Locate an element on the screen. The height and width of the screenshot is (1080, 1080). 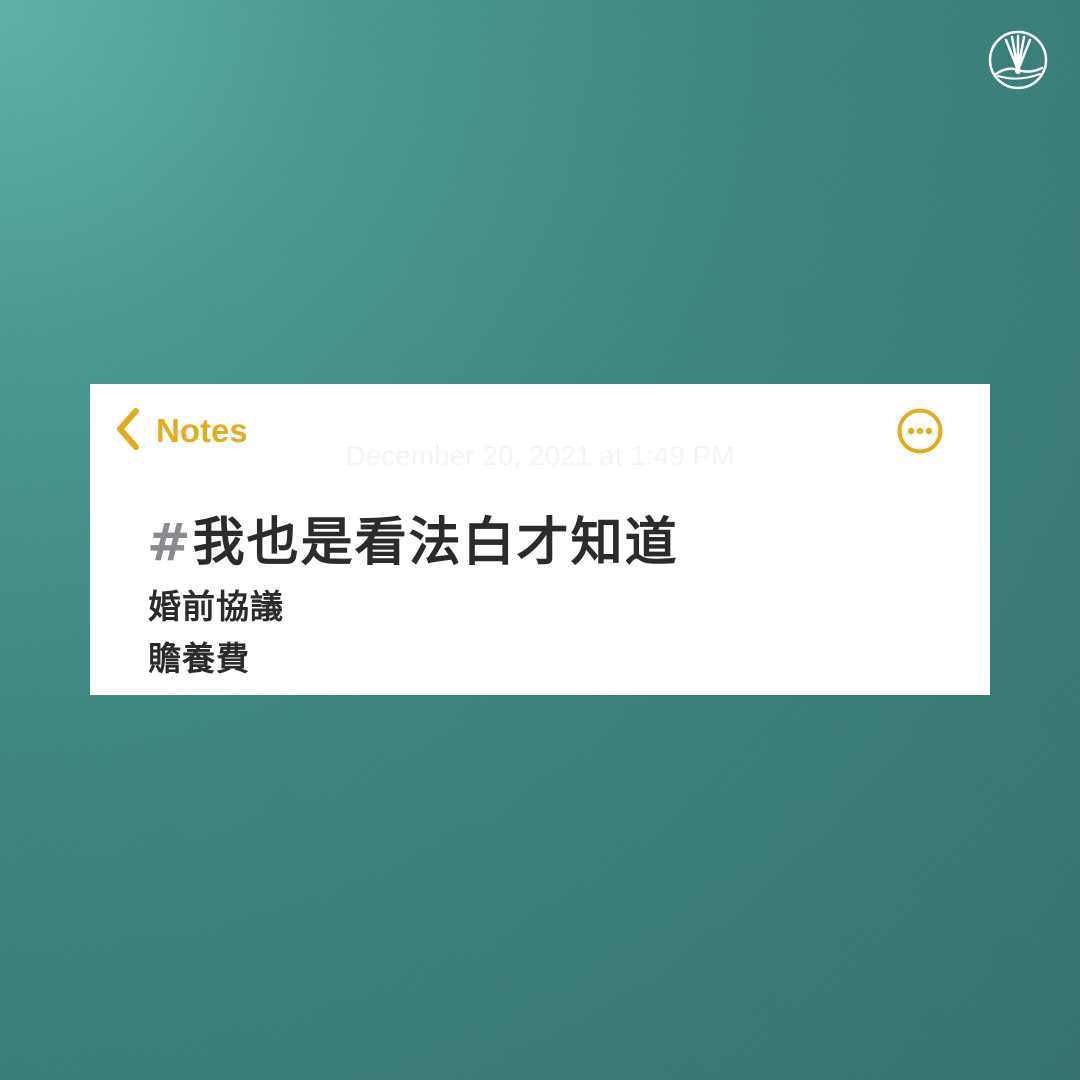
note-title: #我也是看法白才知道 is located at coordinates (413, 537).